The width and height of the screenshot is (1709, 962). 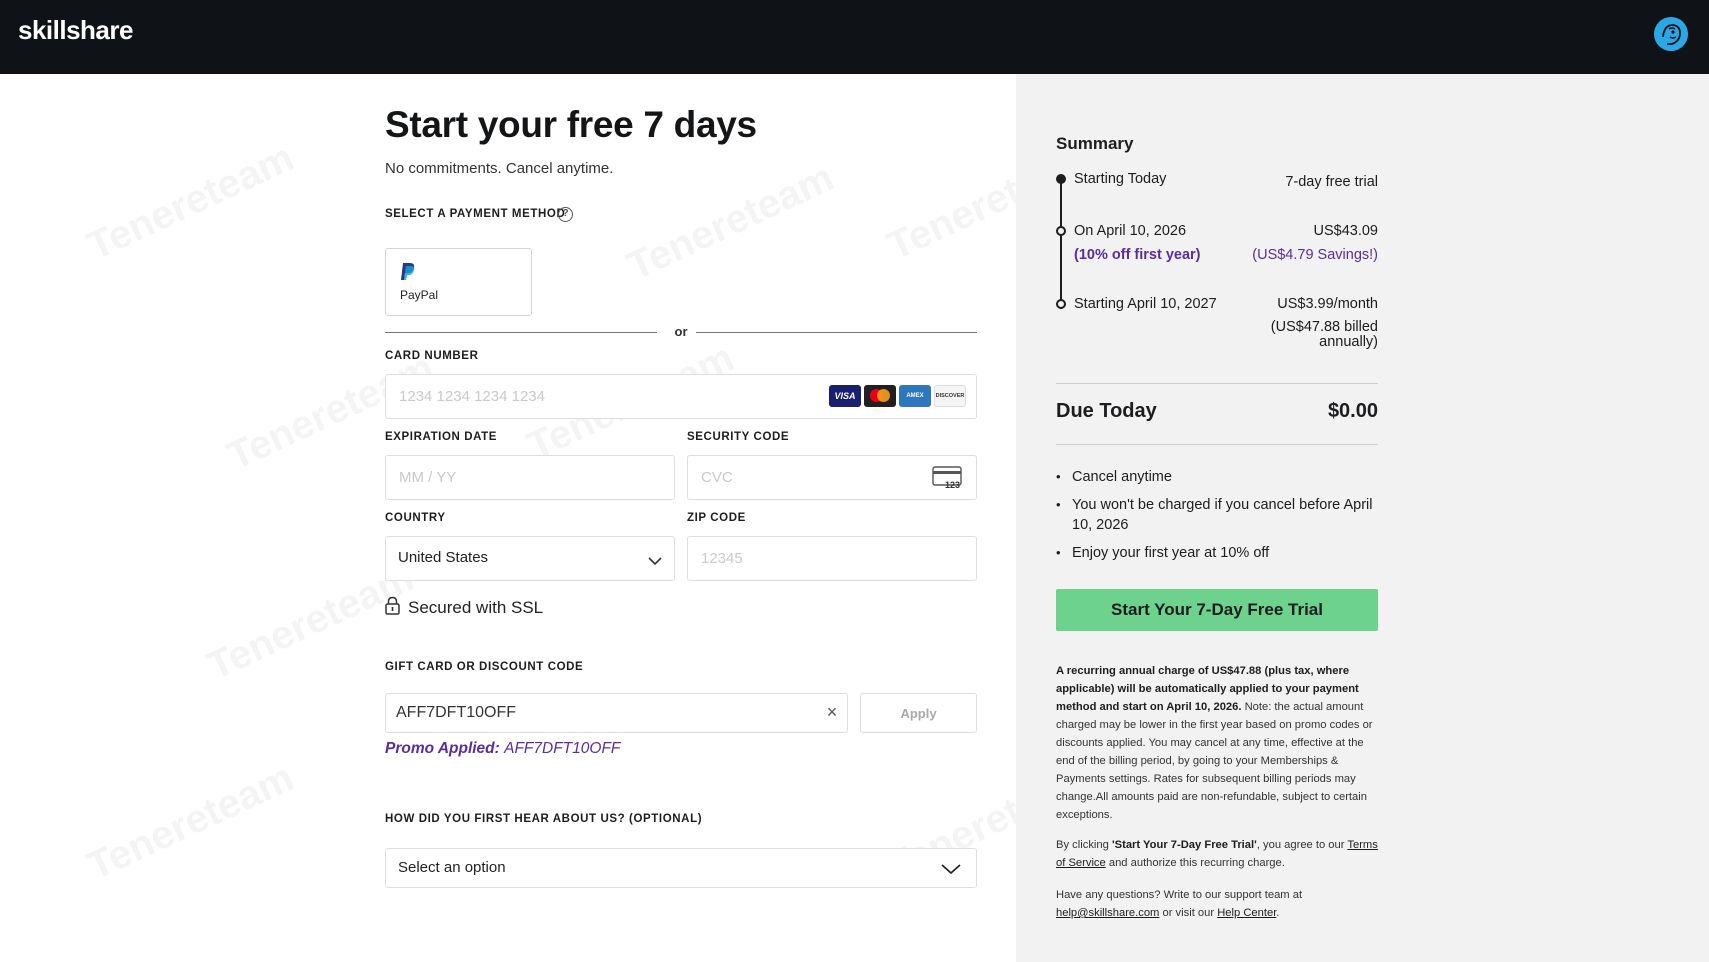 I want to click on discover-icon: DISCOVER, so click(x=950, y=396).